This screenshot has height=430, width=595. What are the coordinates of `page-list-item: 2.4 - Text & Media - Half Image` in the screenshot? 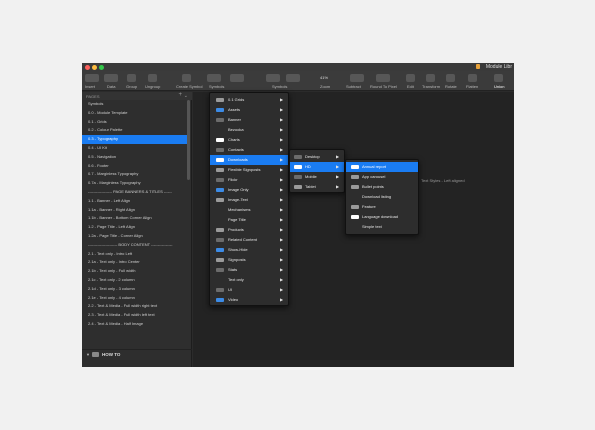 It's located at (135, 324).